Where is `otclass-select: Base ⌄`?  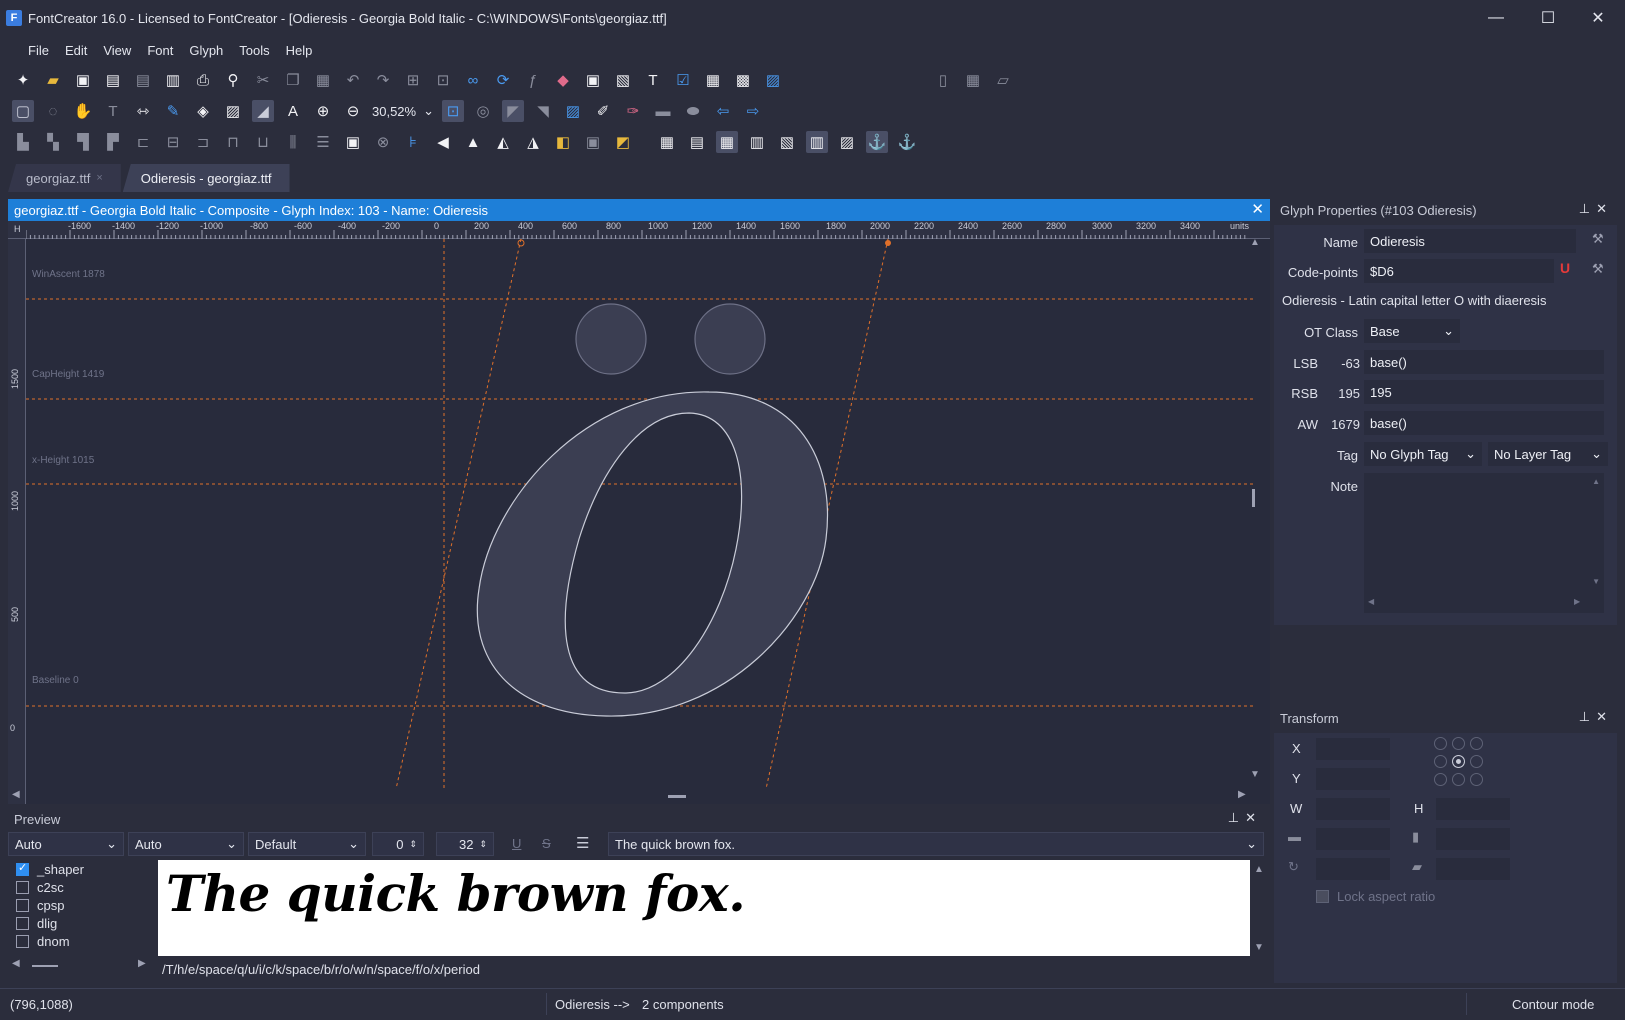 otclass-select: Base ⌄ is located at coordinates (1412, 331).